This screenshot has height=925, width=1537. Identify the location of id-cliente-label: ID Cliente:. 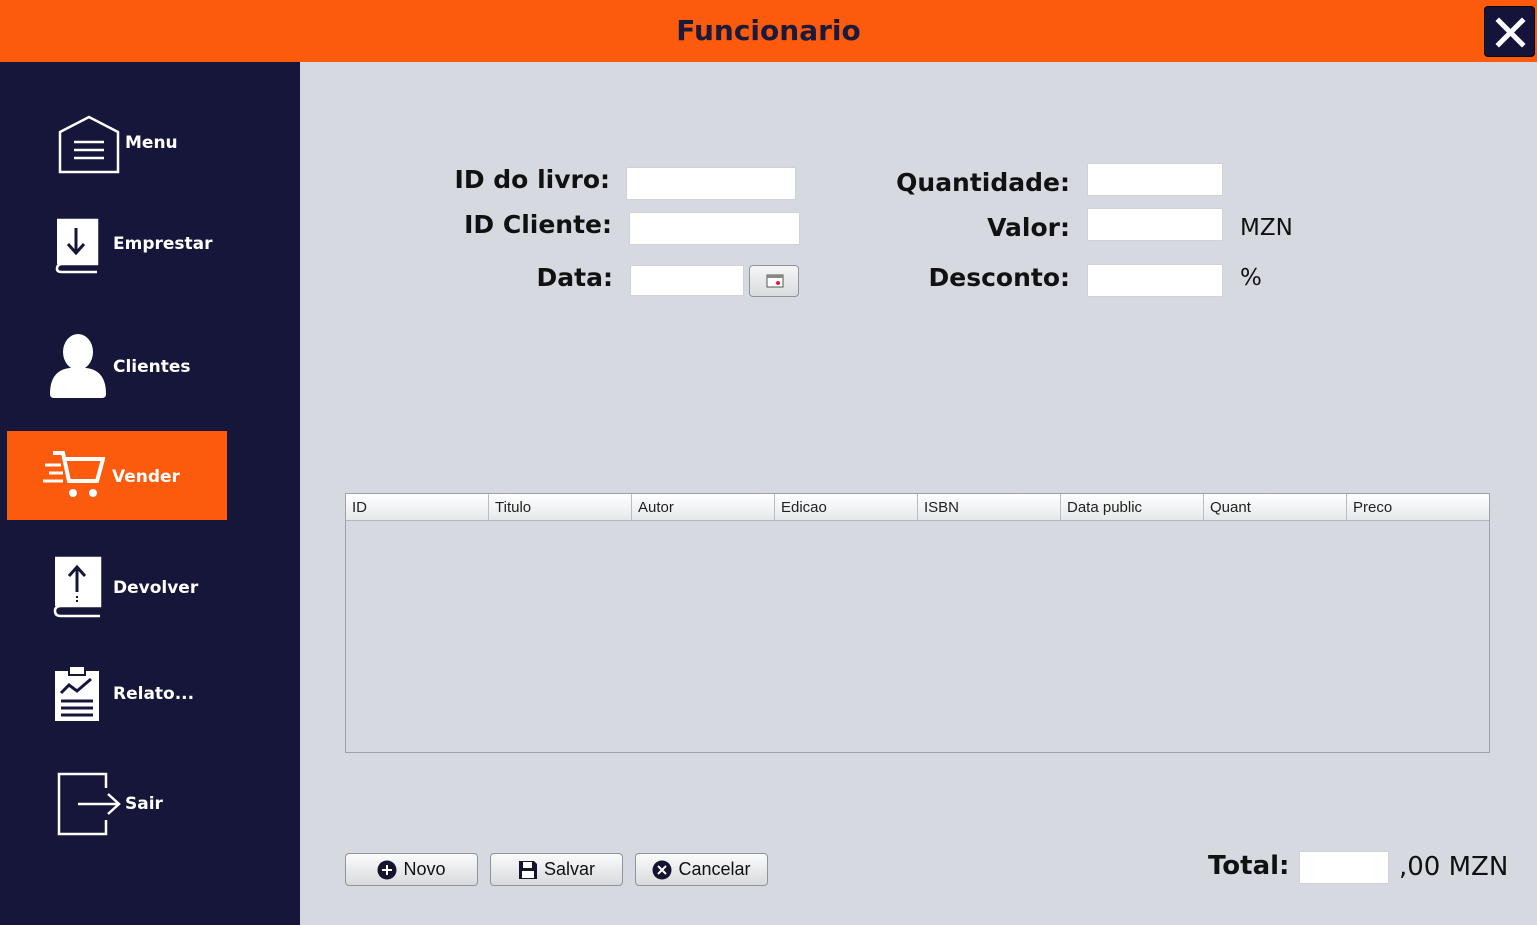
(538, 224).